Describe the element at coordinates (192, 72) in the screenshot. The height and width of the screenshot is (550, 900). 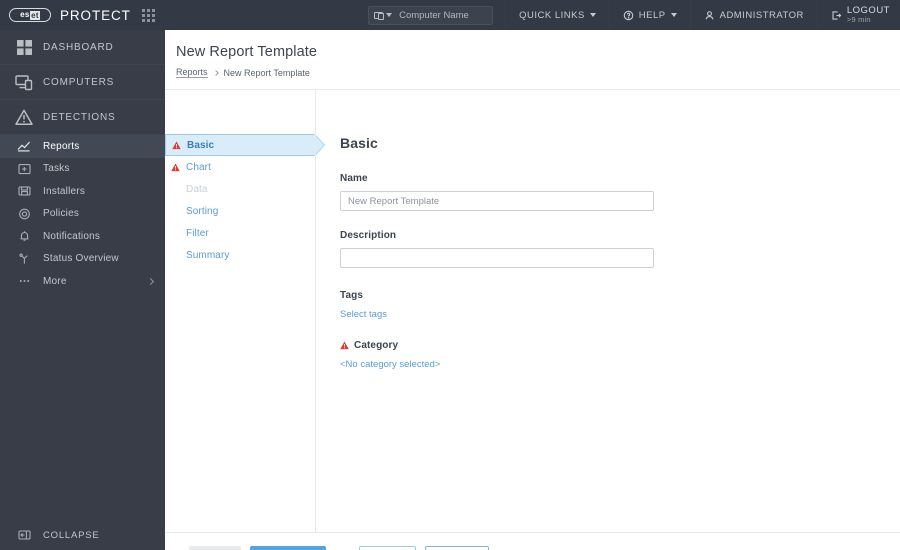
I see `breadcrumb-root-link: Reports` at that location.